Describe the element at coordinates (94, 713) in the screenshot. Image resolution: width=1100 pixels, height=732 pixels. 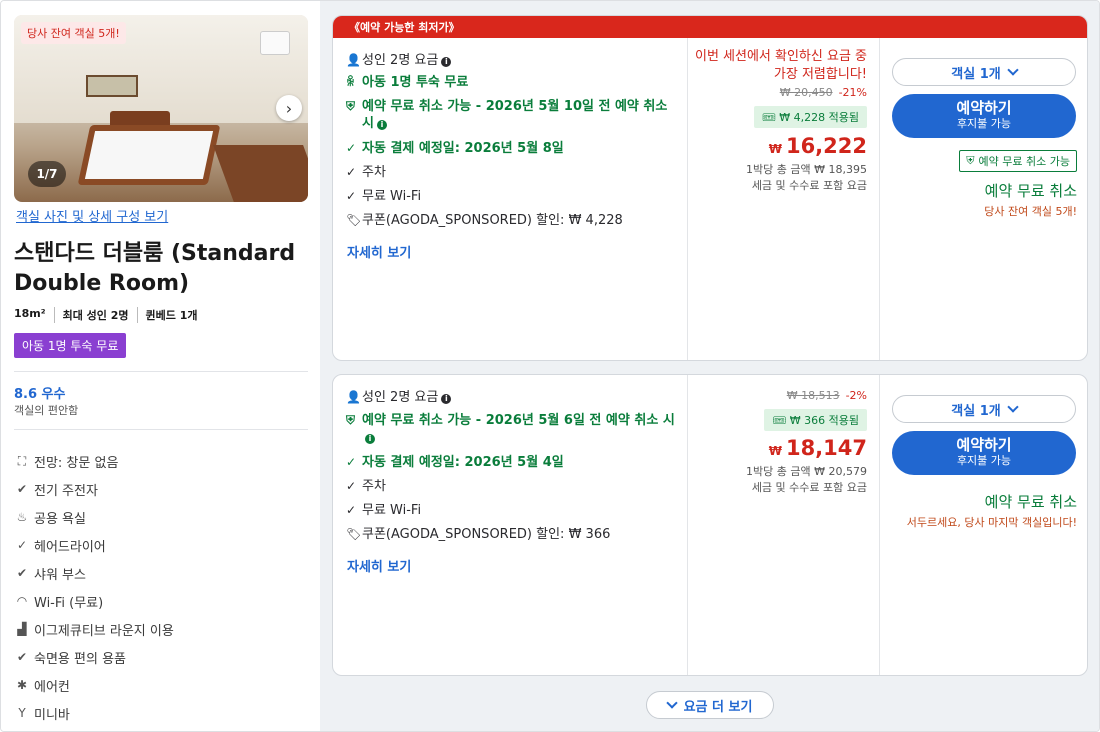
I see `amenity-item: Y 미니바` at that location.